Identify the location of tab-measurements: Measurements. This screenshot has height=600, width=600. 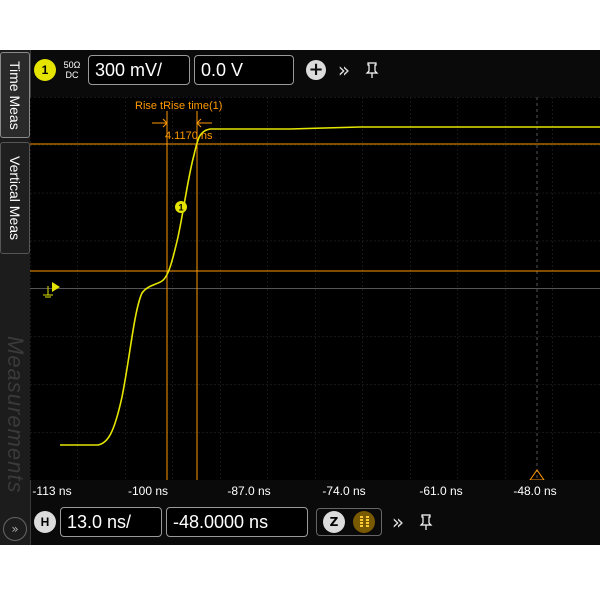
(15, 415).